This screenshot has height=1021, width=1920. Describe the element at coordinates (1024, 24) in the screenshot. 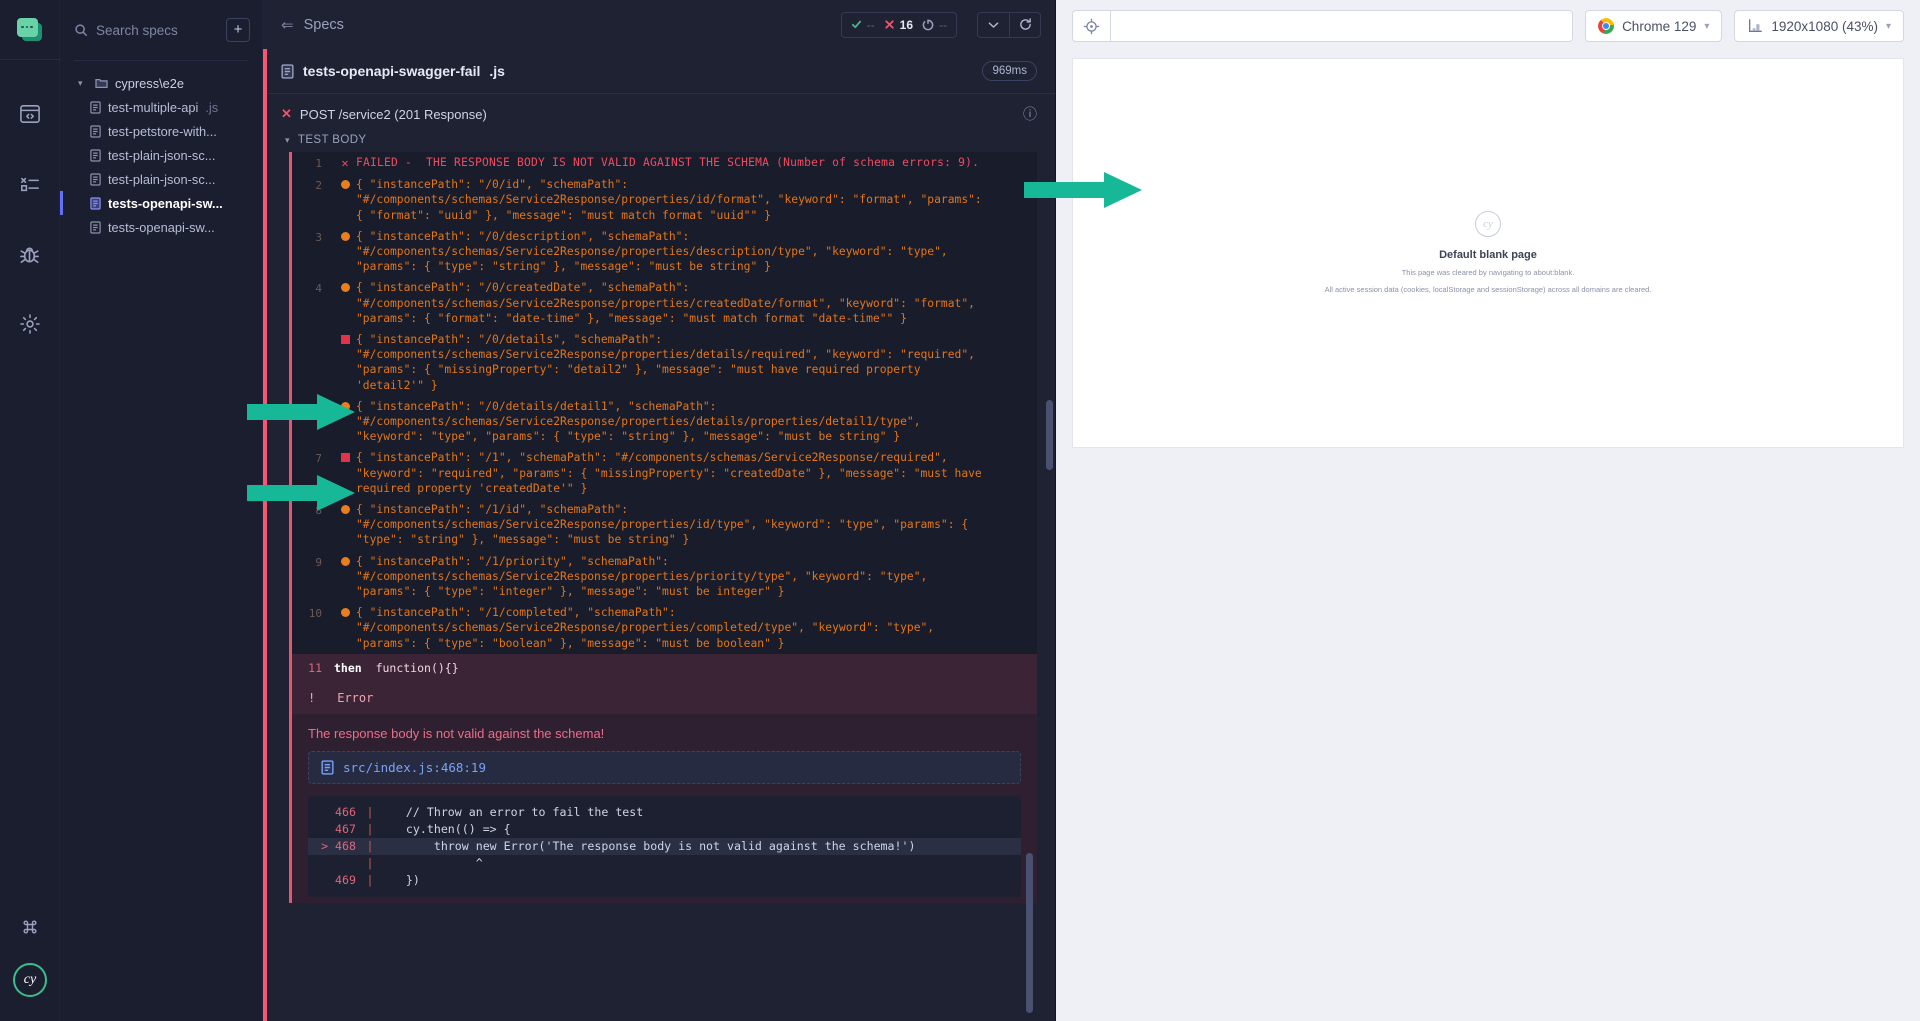

I see `restart-button` at that location.